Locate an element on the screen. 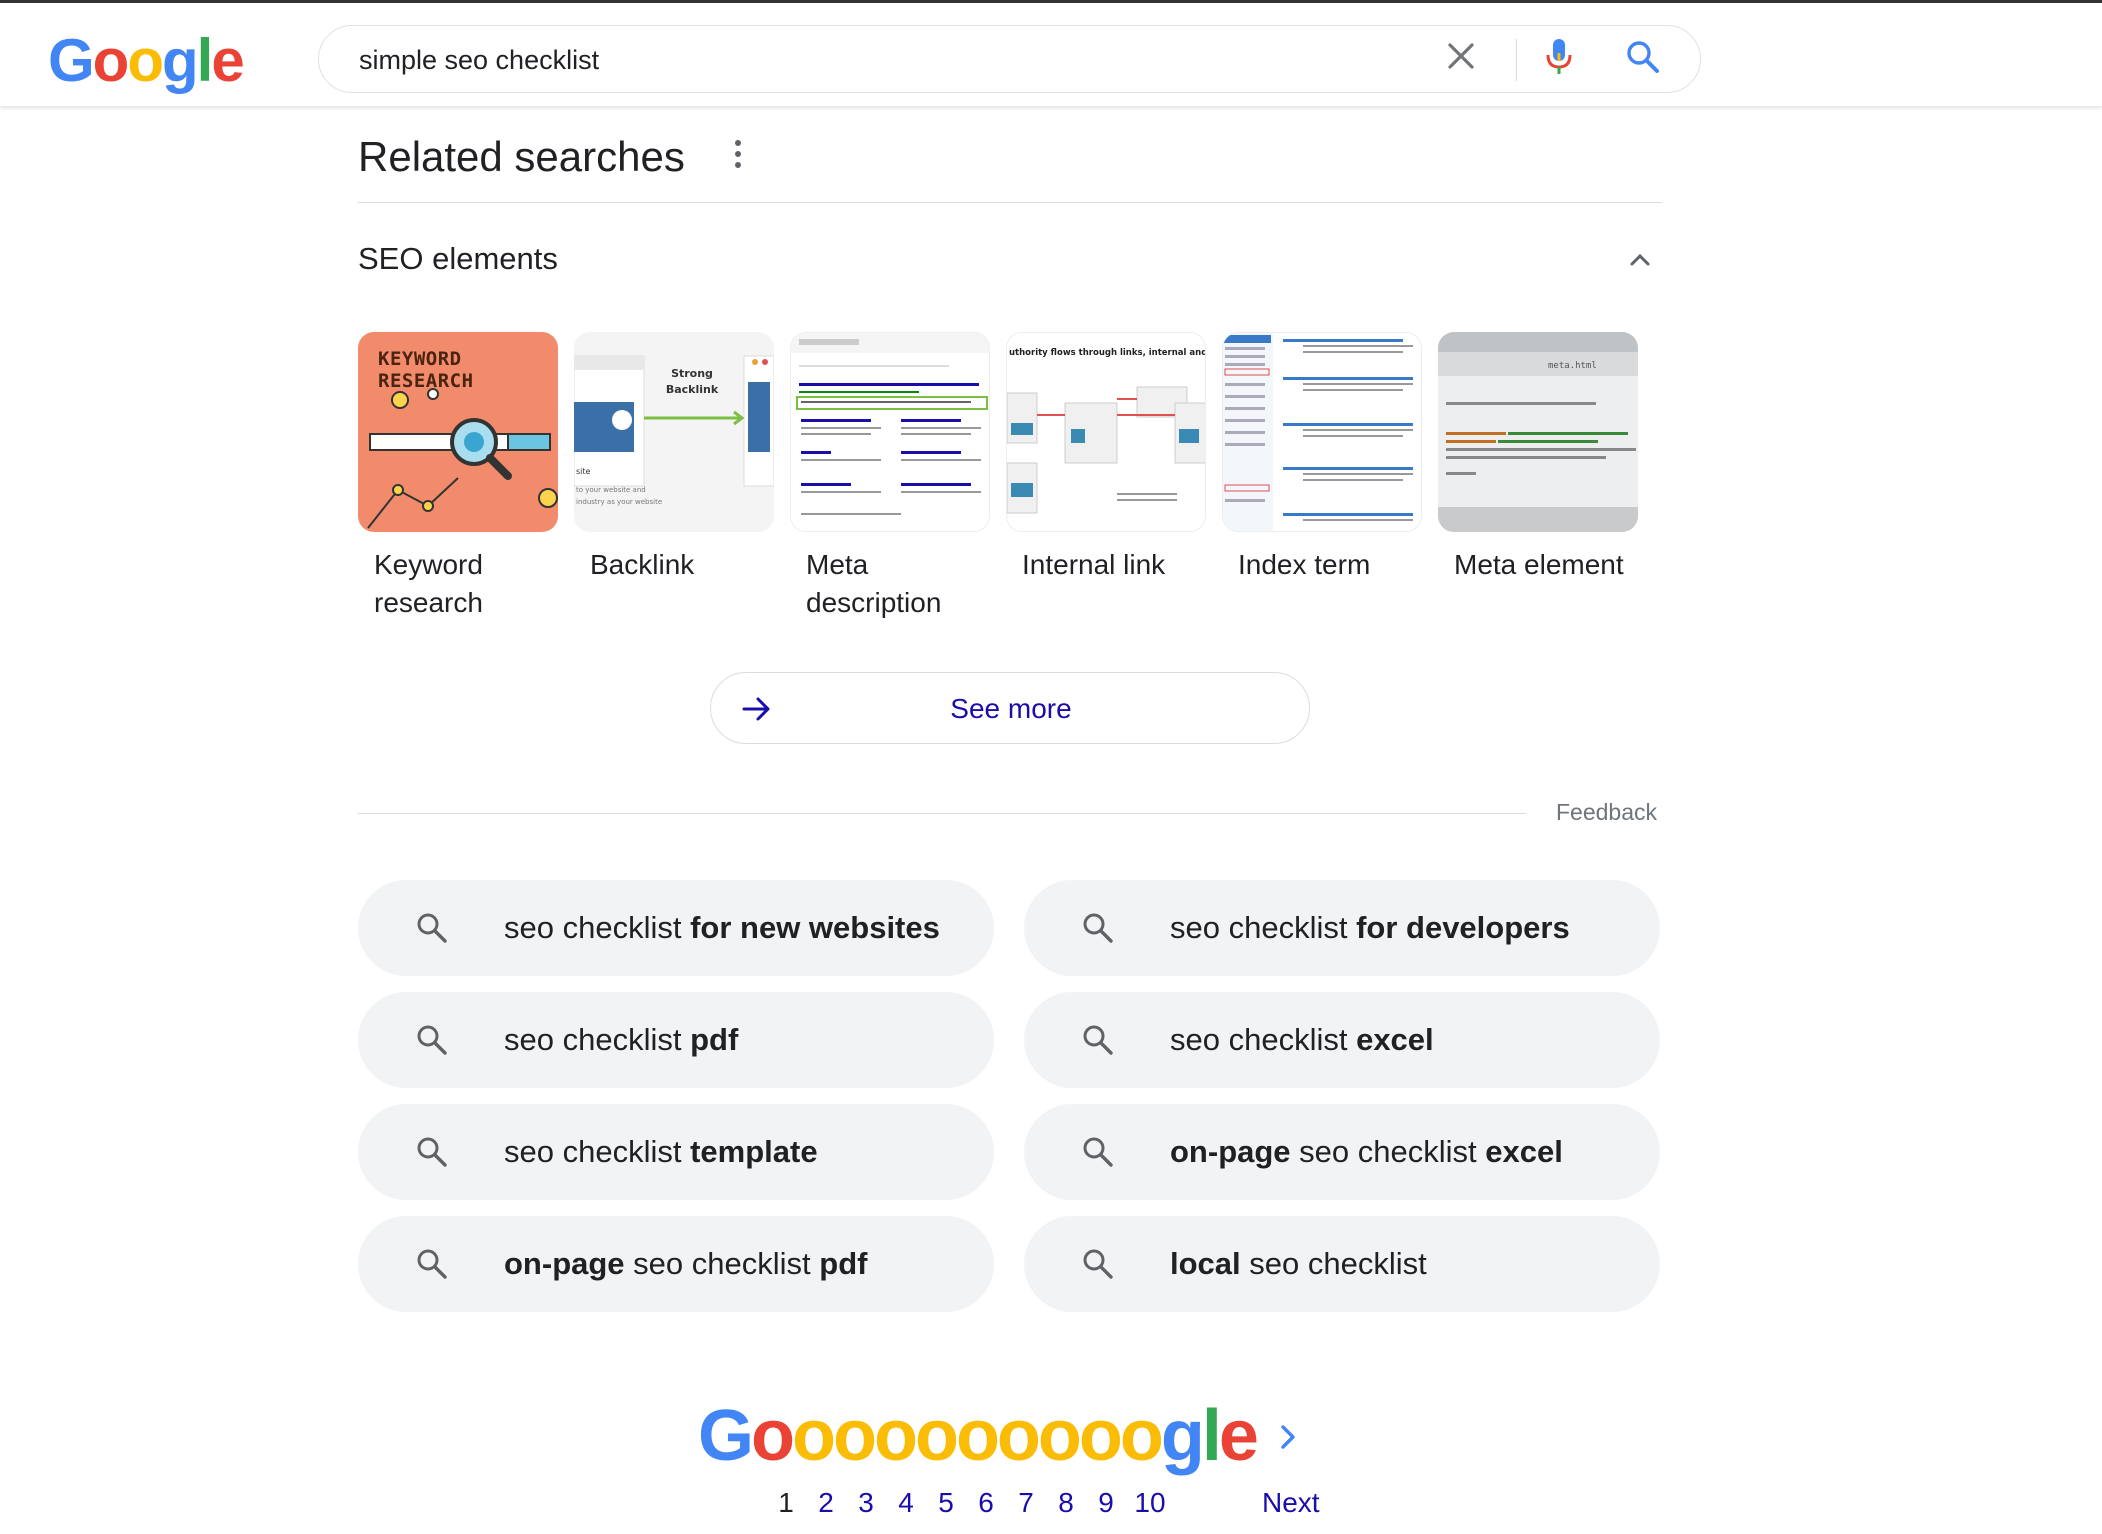 The height and width of the screenshot is (1534, 2102). related-search-chip: on-page seo checklist pdf is located at coordinates (676, 1264).